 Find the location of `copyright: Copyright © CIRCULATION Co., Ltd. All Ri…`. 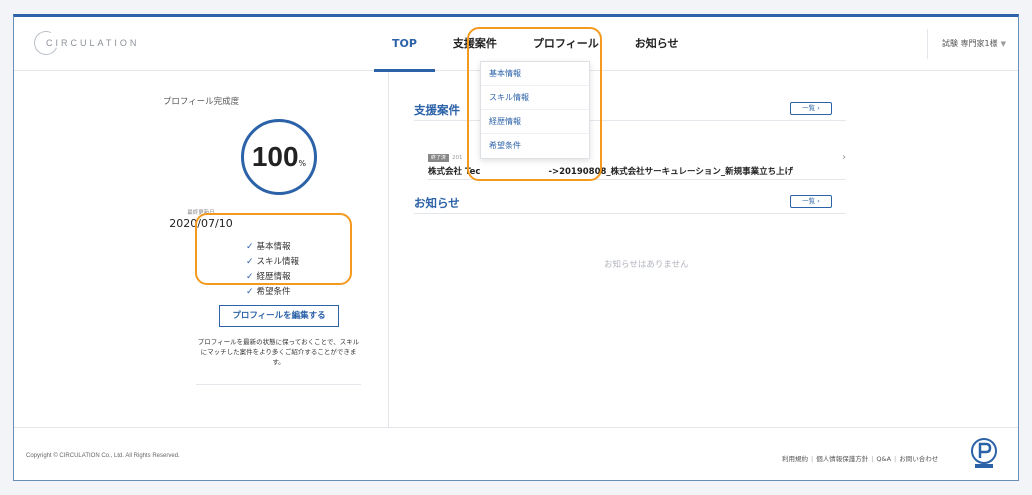

copyright: Copyright © CIRCULATION Co., Ltd. All Ri… is located at coordinates (103, 456).